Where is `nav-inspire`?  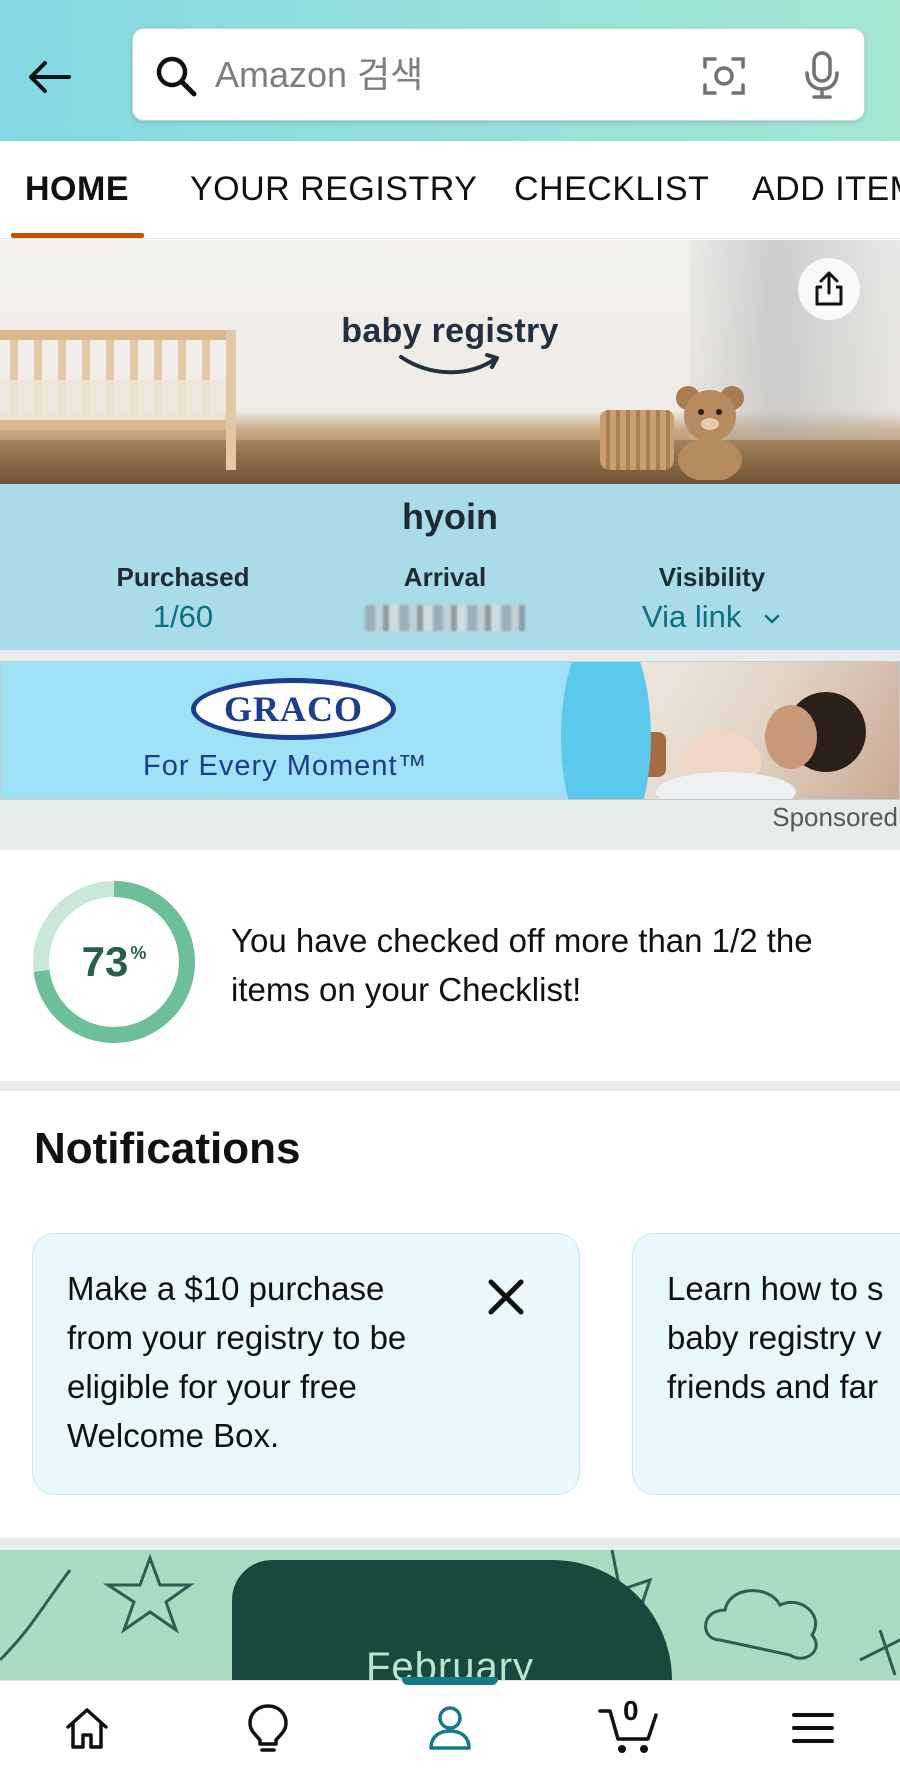 nav-inspire is located at coordinates (268, 1728).